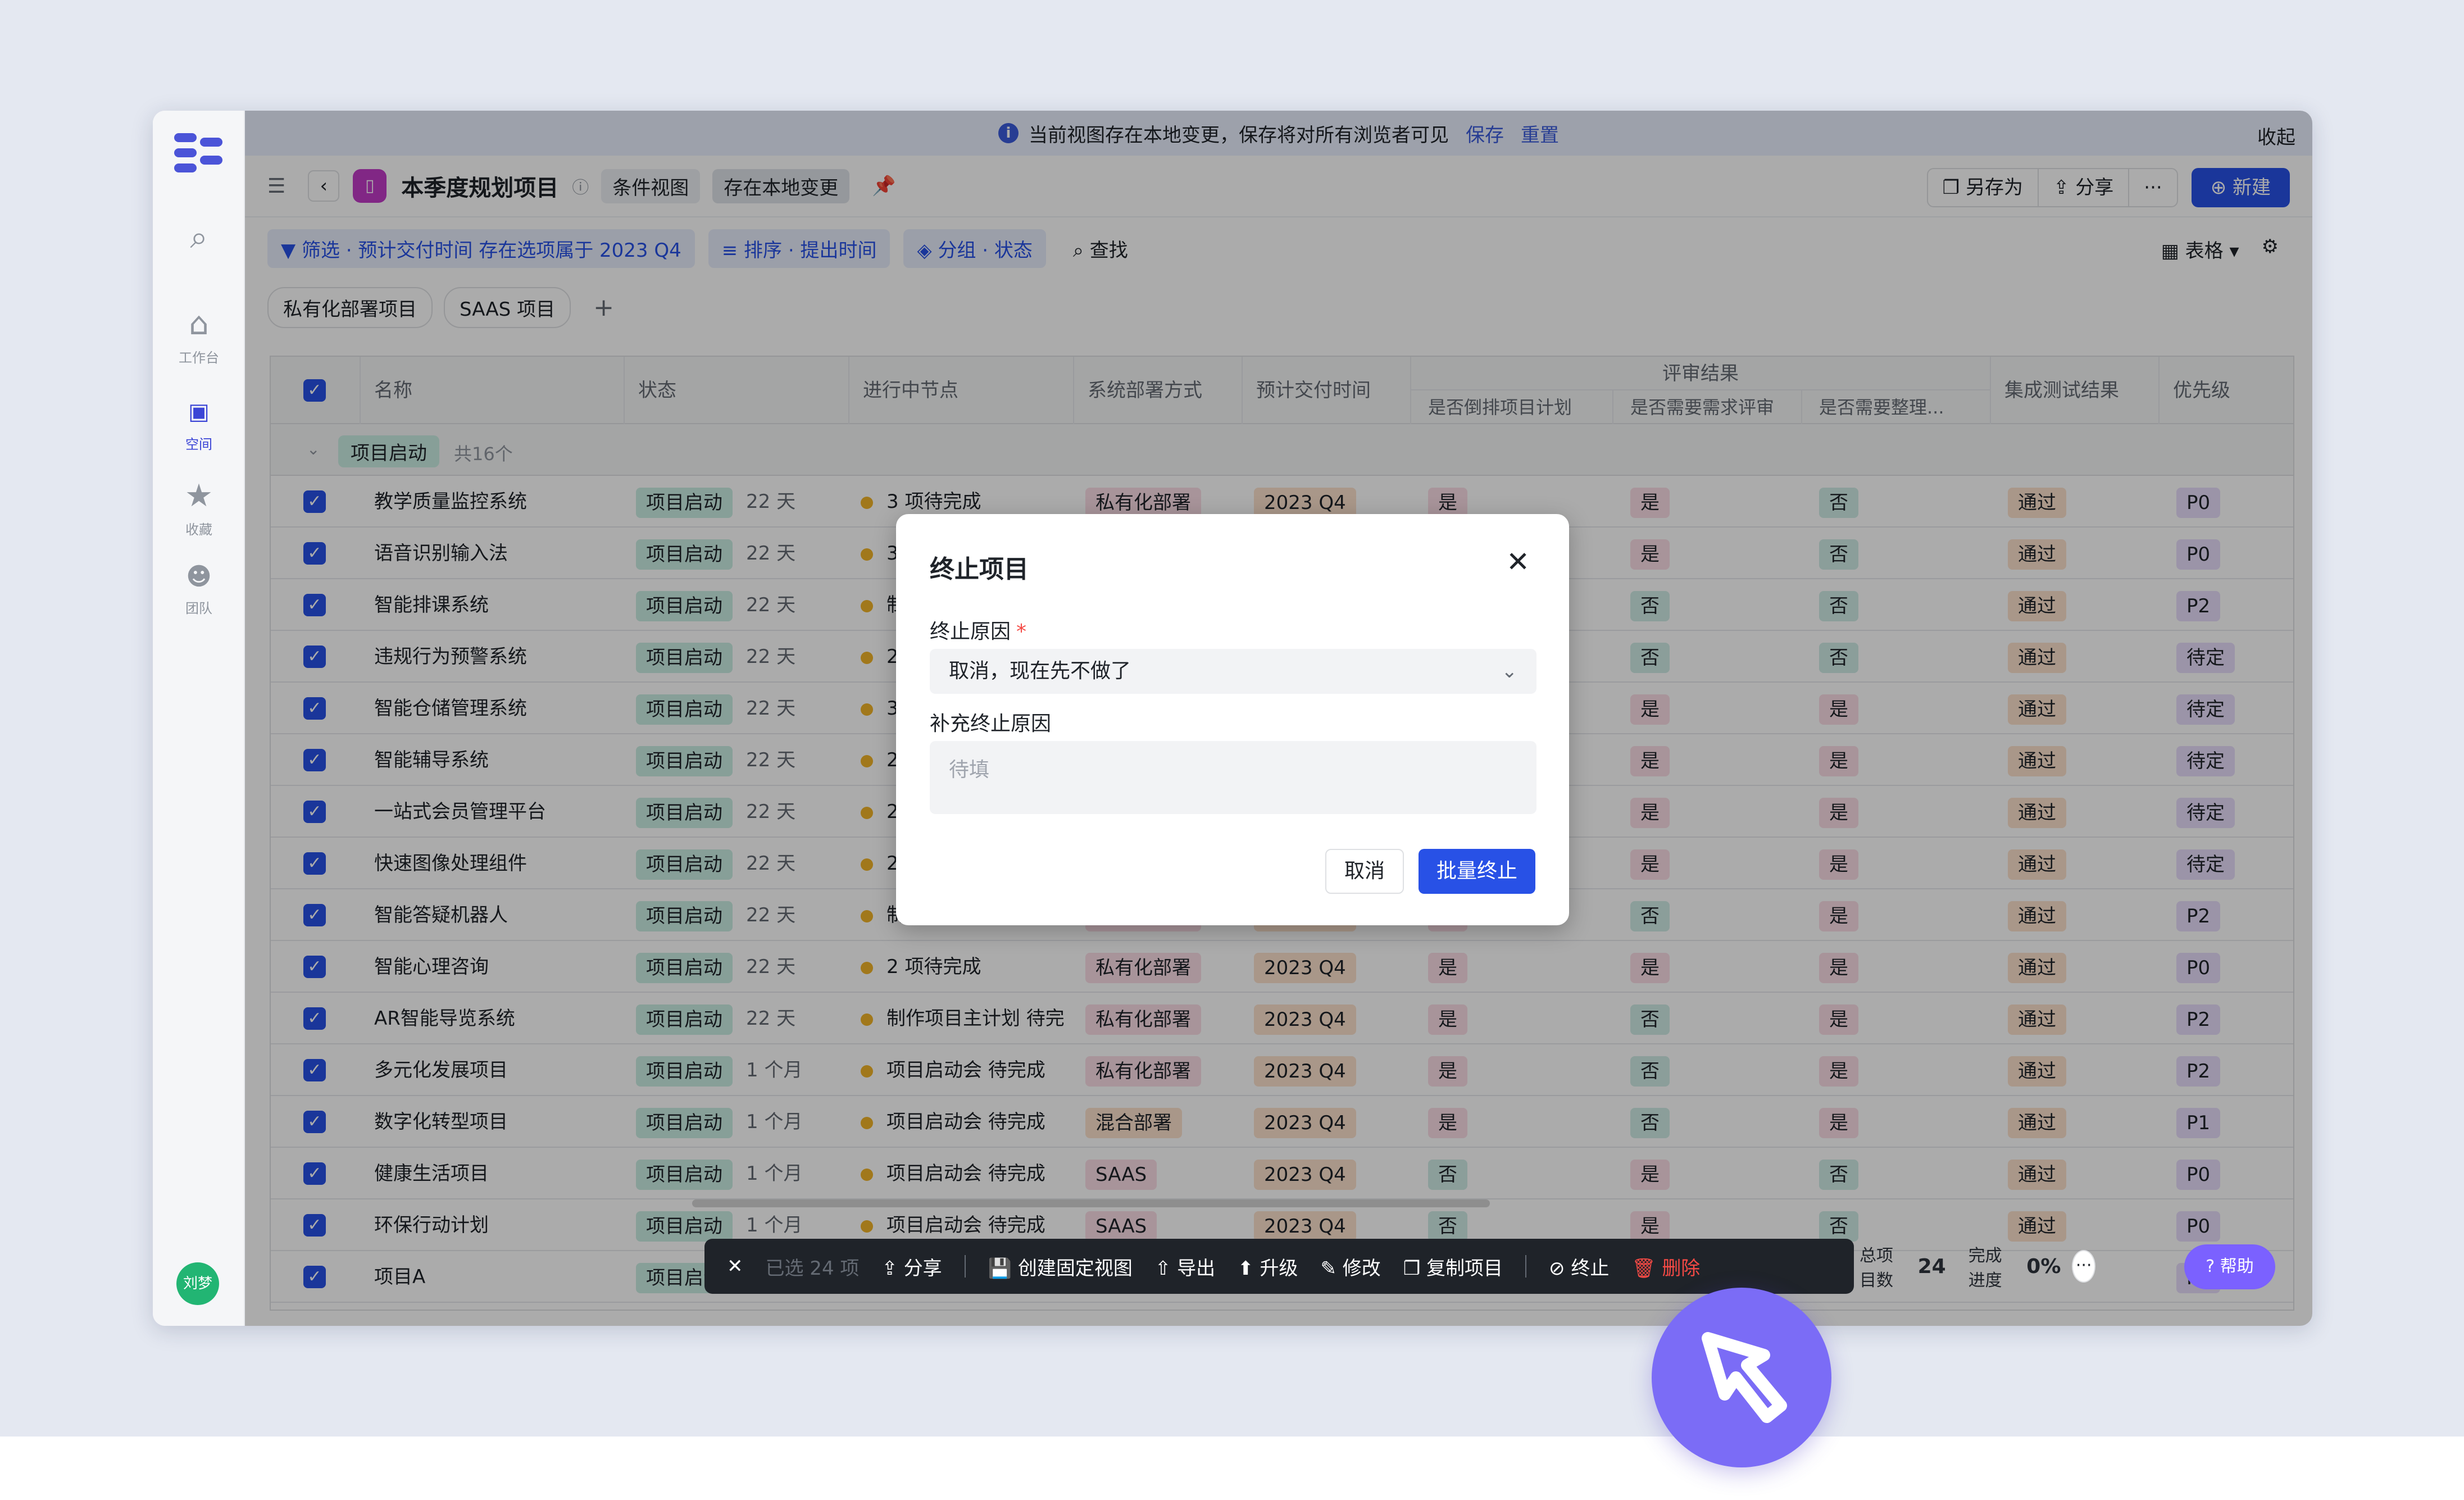  What do you see at coordinates (1350, 1266) in the screenshot?
I see `edit-button: ✎ 修改` at bounding box center [1350, 1266].